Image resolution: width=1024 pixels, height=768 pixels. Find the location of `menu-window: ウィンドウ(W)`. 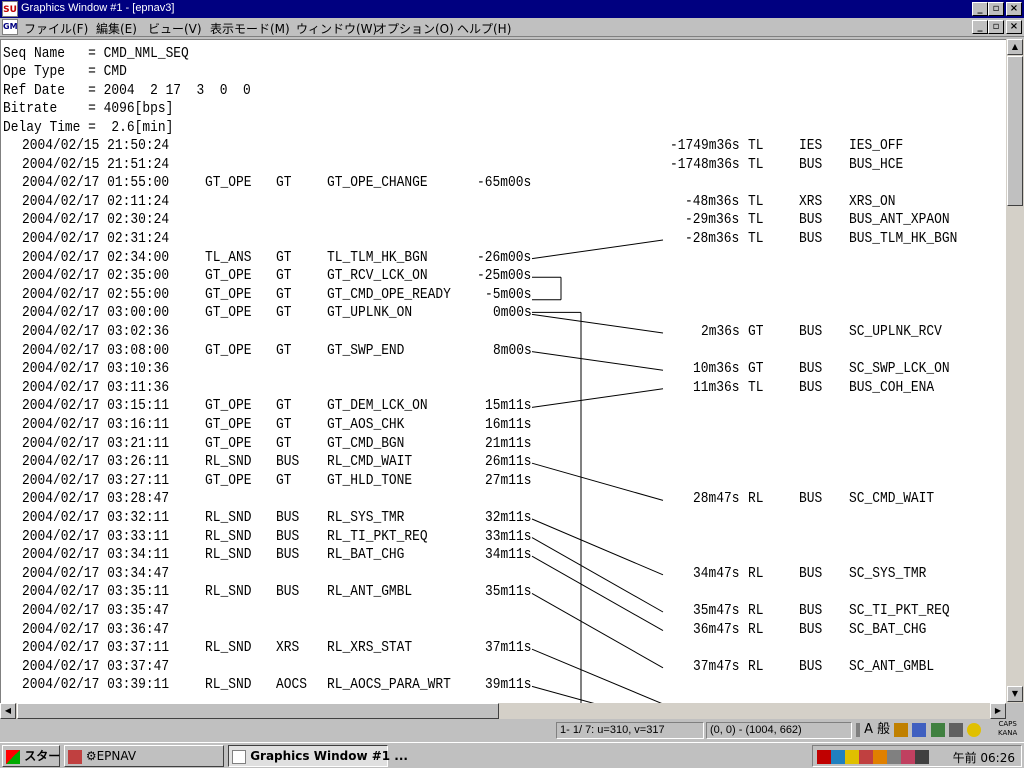

menu-window: ウィンドウ(W) is located at coordinates (336, 28).